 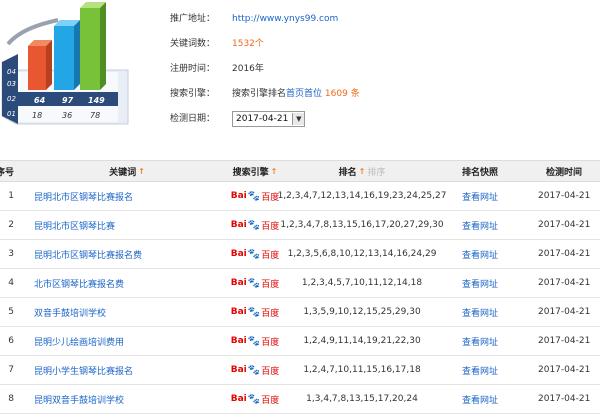 I want to click on keyword-link: 昆明北市区钢琴比赛报名费, so click(x=127, y=254).